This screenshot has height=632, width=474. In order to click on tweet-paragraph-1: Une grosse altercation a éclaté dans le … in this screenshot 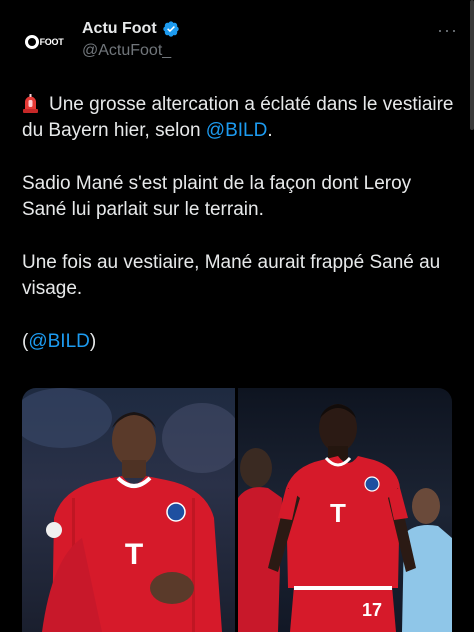, I will do `click(238, 118)`.